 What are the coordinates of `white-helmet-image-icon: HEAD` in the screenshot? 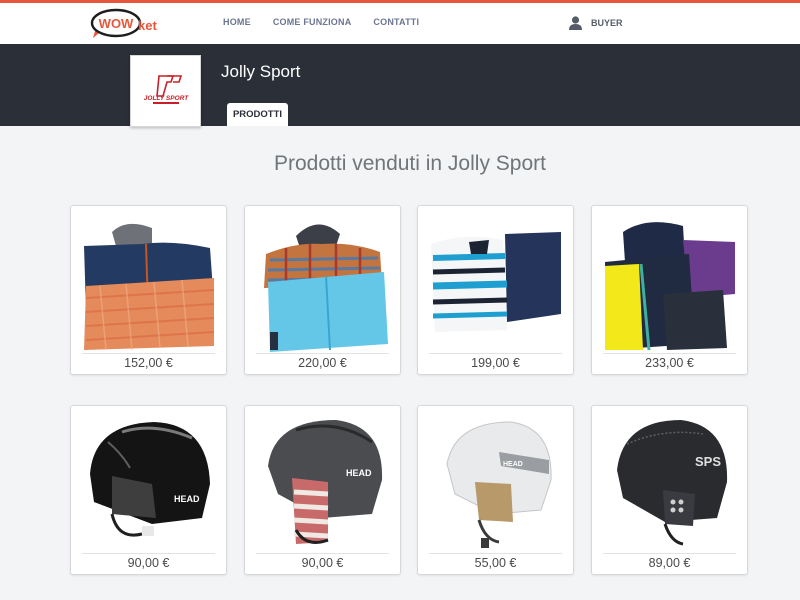 It's located at (495, 483).